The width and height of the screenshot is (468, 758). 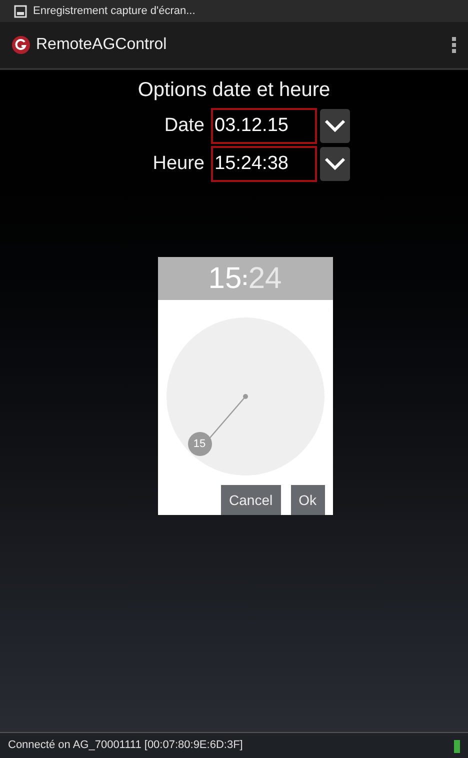 What do you see at coordinates (263, 126) in the screenshot?
I see `text-field: 03.12.15` at bounding box center [263, 126].